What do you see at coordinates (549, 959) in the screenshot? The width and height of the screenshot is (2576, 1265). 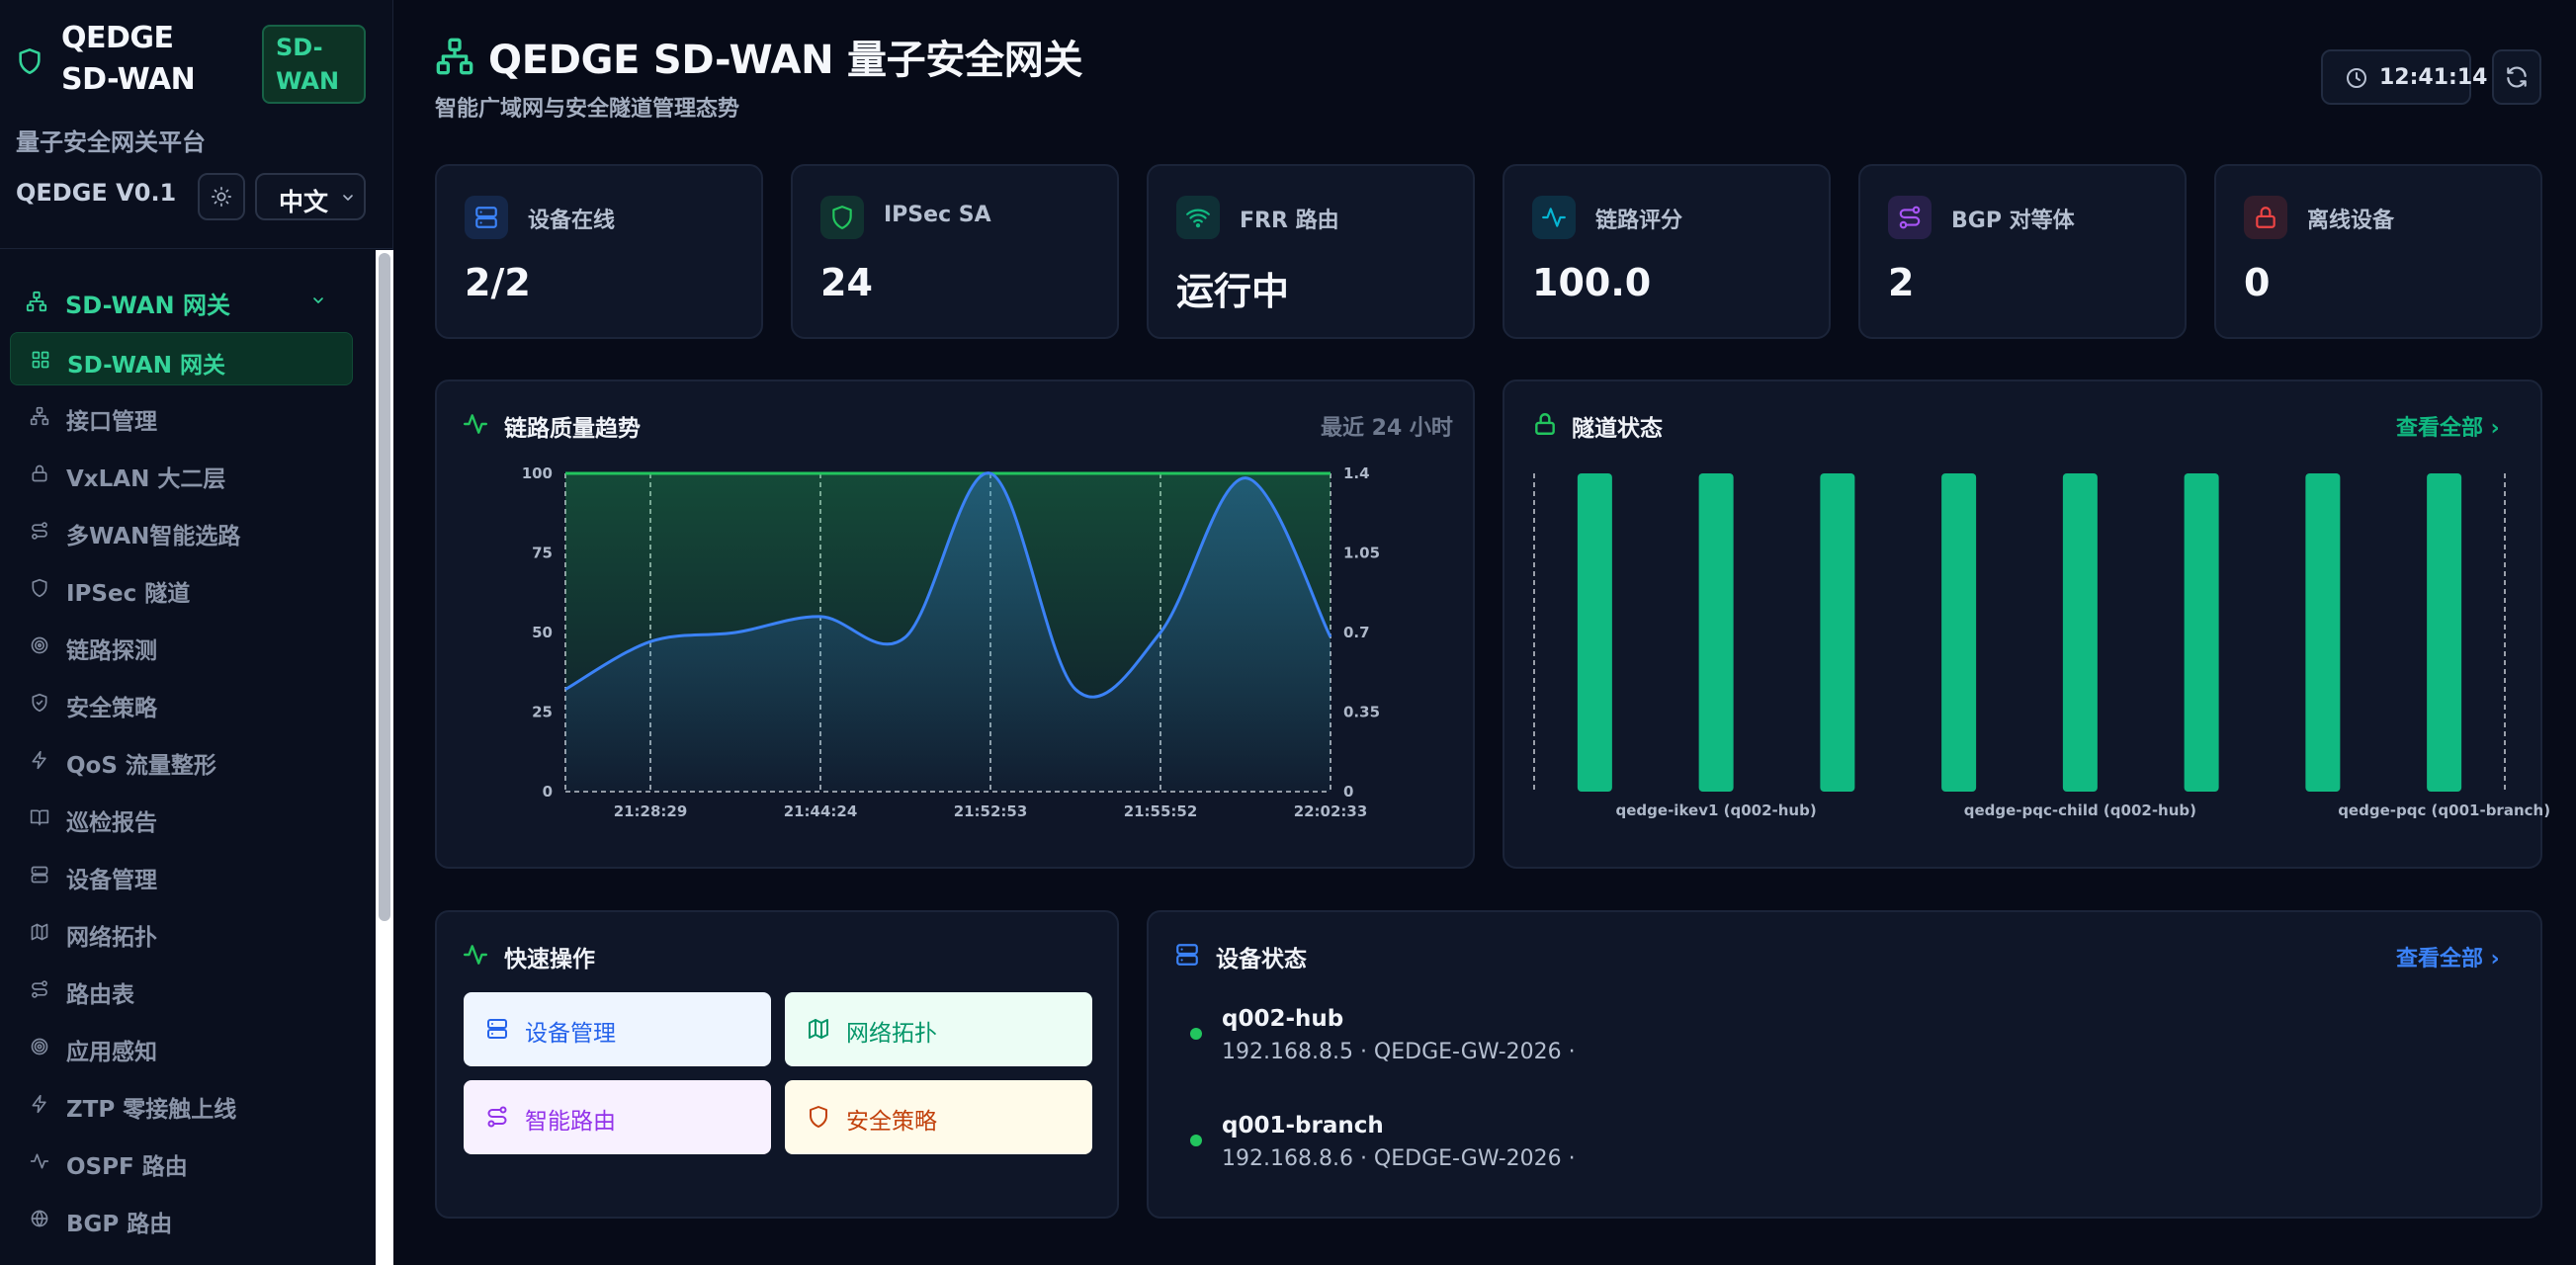 I see `quick-actions-title: 快速操作` at bounding box center [549, 959].